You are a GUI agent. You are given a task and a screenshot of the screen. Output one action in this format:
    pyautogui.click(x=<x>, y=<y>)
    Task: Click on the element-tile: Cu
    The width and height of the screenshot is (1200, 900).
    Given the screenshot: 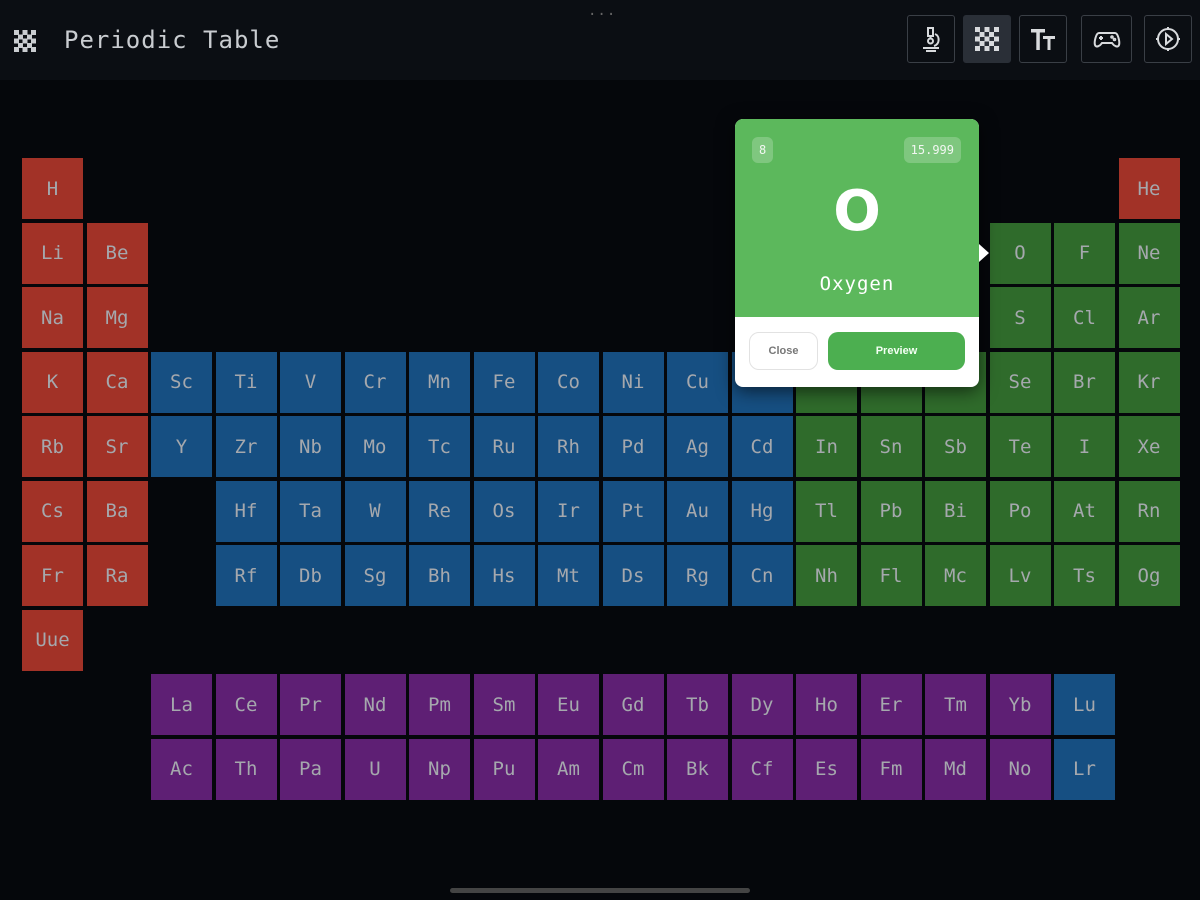 What is the action you would take?
    pyautogui.click(x=697, y=382)
    